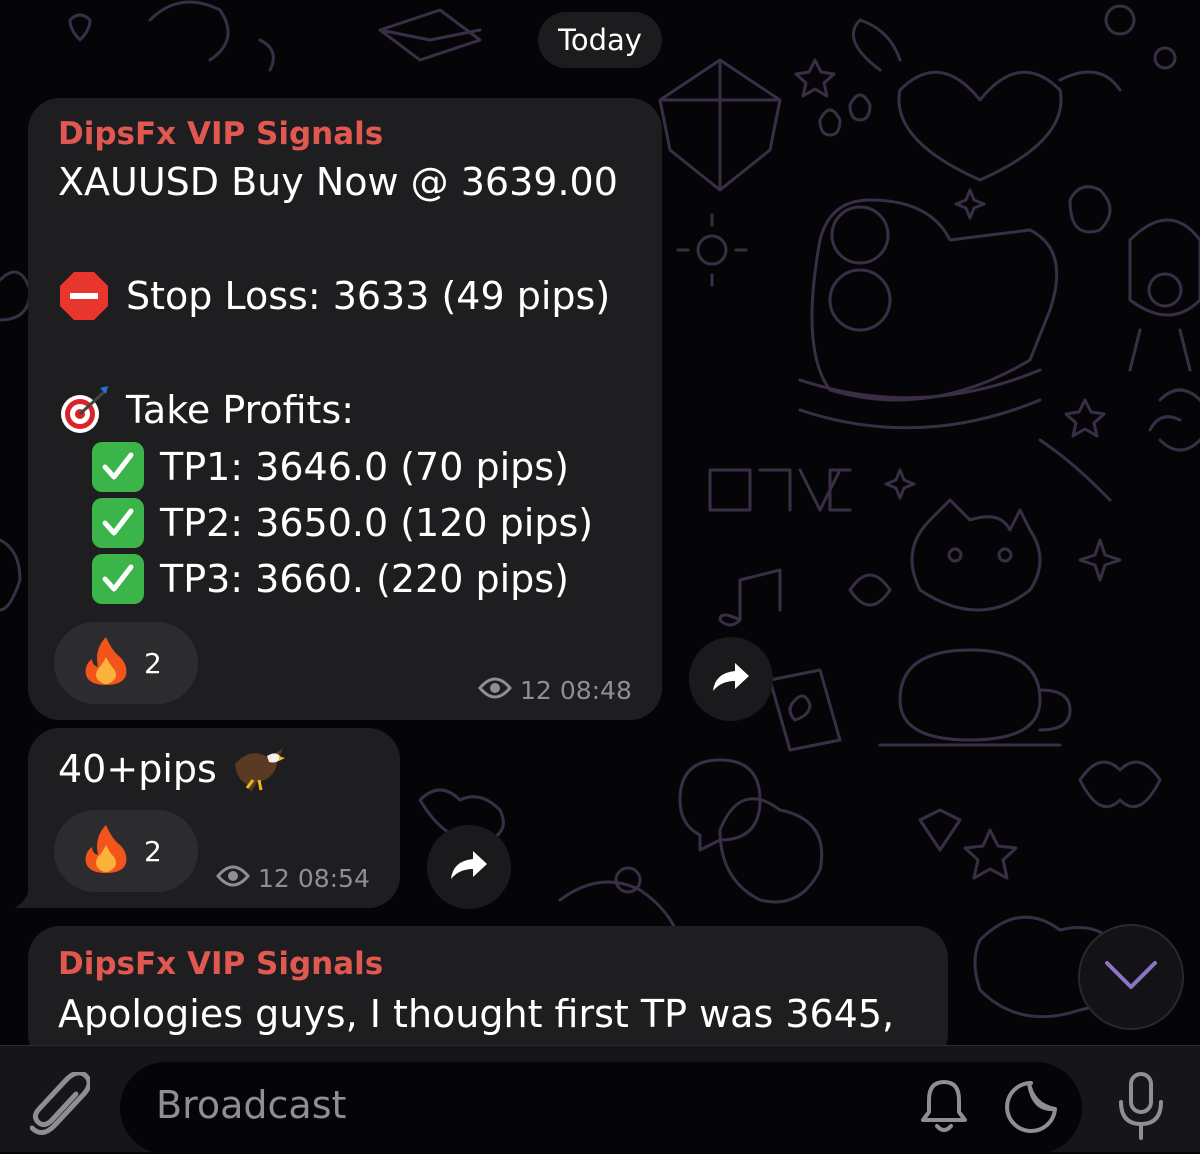  What do you see at coordinates (251, 1105) in the screenshot?
I see `broadcast-placeholder: Broadcast` at bounding box center [251, 1105].